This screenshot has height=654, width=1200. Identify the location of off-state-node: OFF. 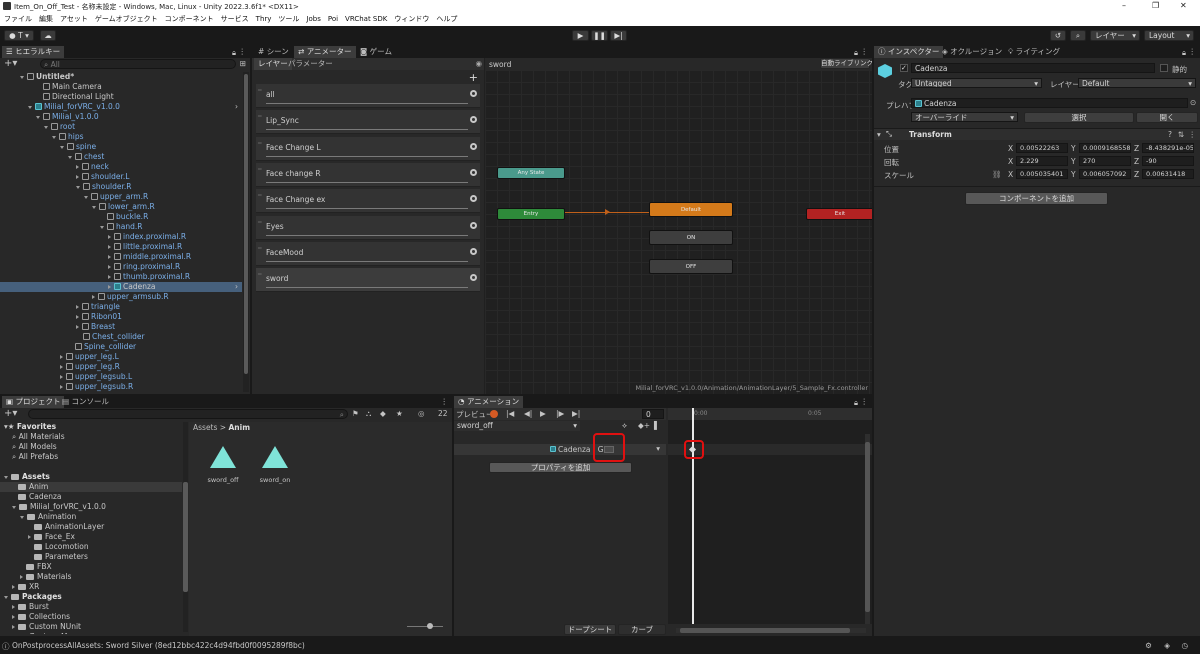
(691, 266).